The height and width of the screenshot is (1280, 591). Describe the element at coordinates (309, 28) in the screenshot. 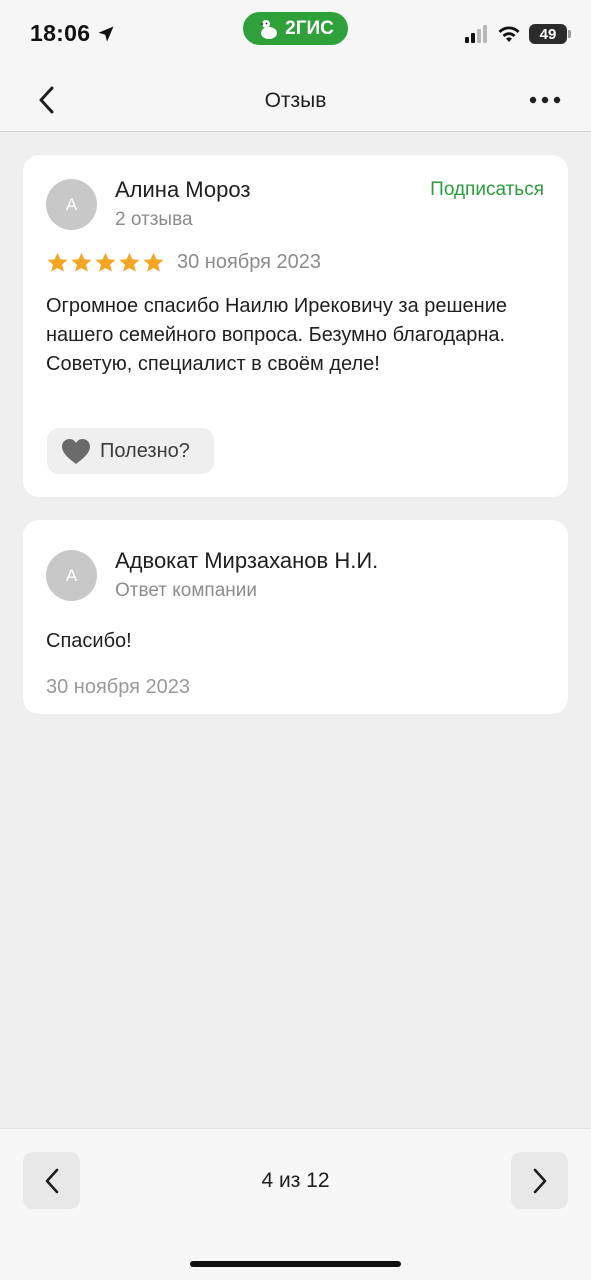

I see `app-badge-label: 2ГИС` at that location.